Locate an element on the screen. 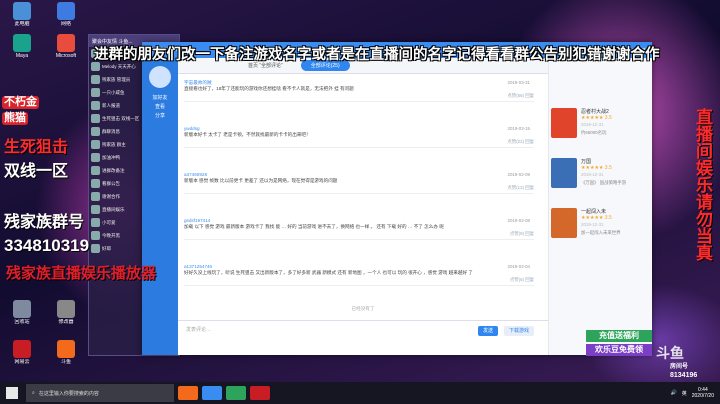 Image resolution: width=720 pixels, height=404 pixels. taskbar-wechat-icon is located at coordinates (236, 393).